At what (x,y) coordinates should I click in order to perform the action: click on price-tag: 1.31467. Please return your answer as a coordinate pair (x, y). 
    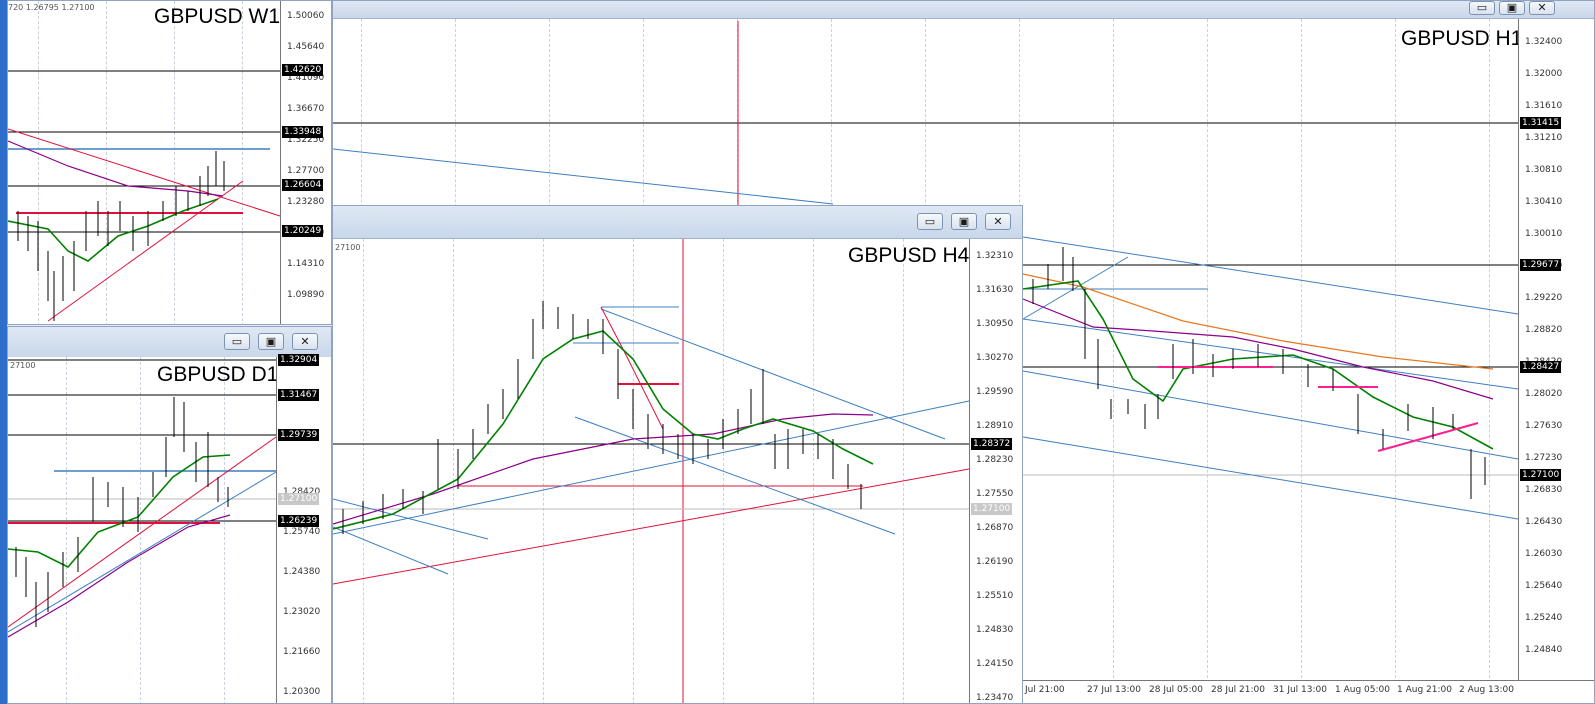
    Looking at the image, I should click on (299, 395).